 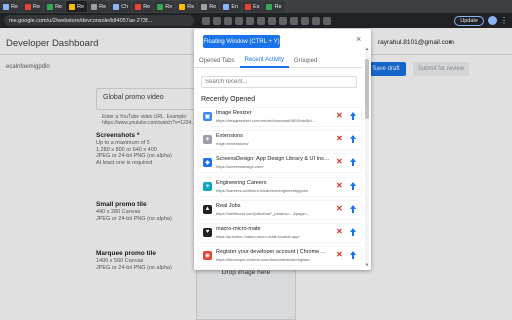 What do you see at coordinates (240, 167) in the screenshot?
I see `recent-item-url: https://screensdesign.com/` at bounding box center [240, 167].